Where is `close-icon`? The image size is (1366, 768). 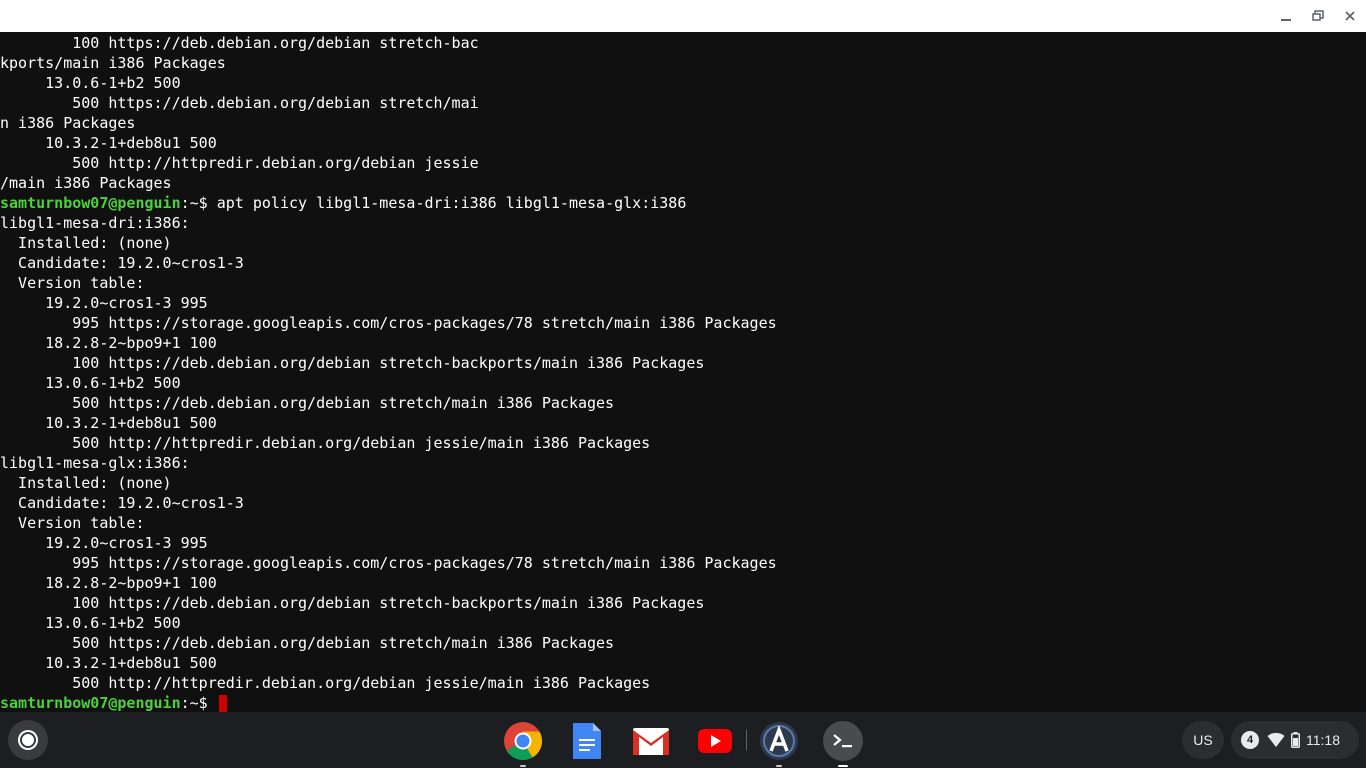 close-icon is located at coordinates (1350, 16).